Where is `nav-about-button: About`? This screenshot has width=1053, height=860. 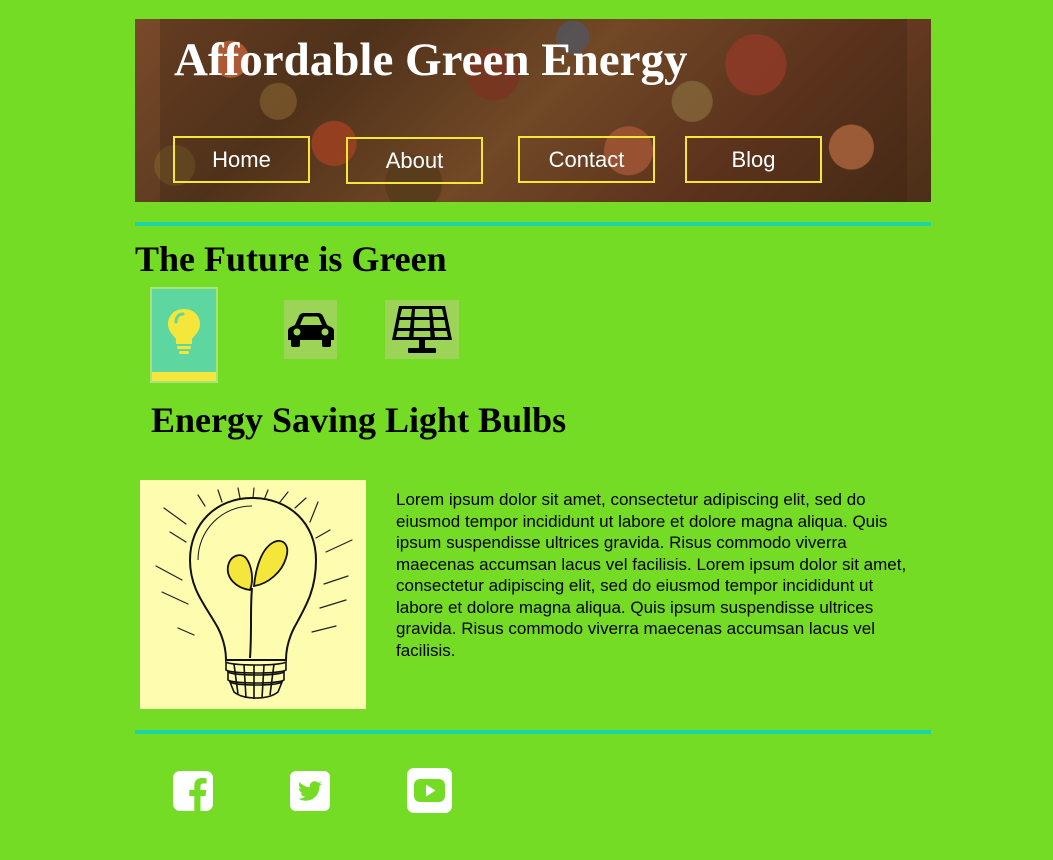 nav-about-button: About is located at coordinates (414, 160).